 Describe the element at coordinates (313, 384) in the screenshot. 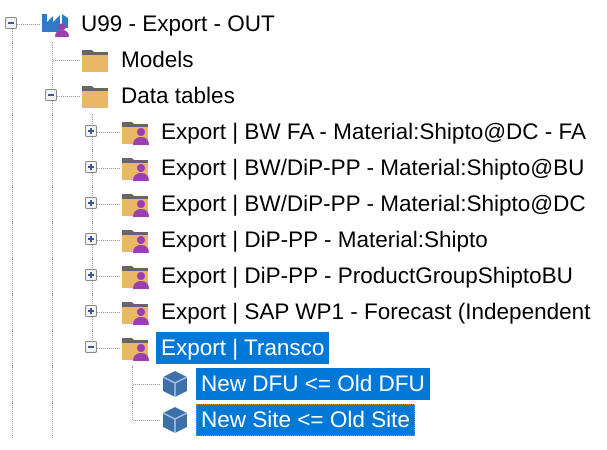

I see `tree-item-label: New DFU <= Old DFU` at that location.